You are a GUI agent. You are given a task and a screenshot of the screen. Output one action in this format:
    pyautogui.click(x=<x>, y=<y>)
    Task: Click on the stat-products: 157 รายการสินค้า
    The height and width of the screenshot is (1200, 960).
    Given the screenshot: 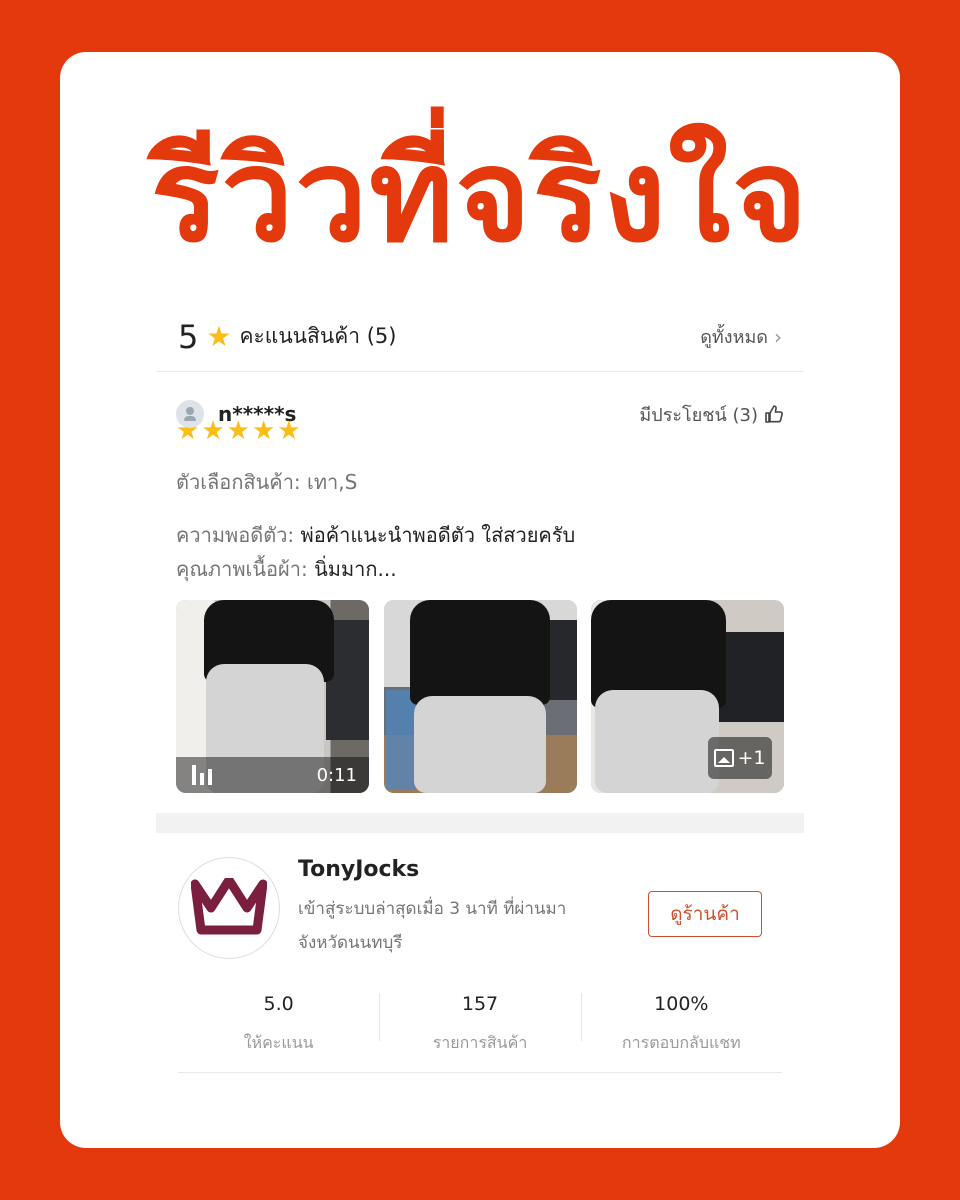 What is the action you would take?
    pyautogui.click(x=479, y=1027)
    